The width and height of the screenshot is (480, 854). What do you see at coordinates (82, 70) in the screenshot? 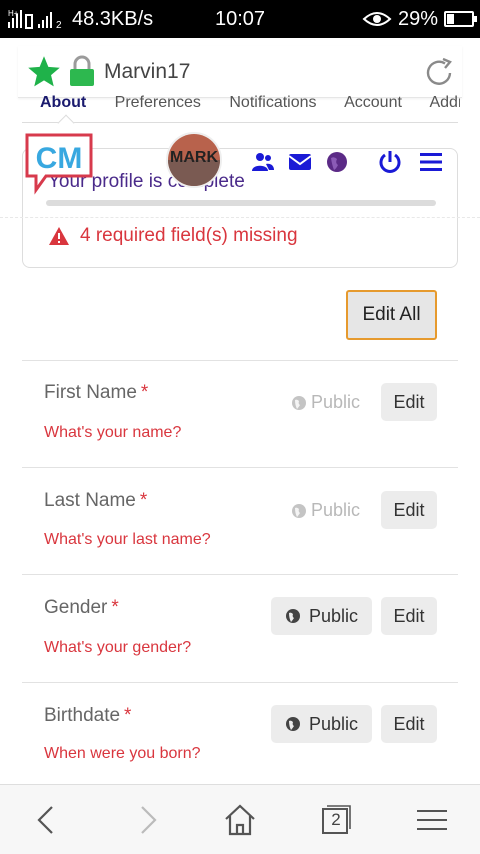
I see `lock-icon` at bounding box center [82, 70].